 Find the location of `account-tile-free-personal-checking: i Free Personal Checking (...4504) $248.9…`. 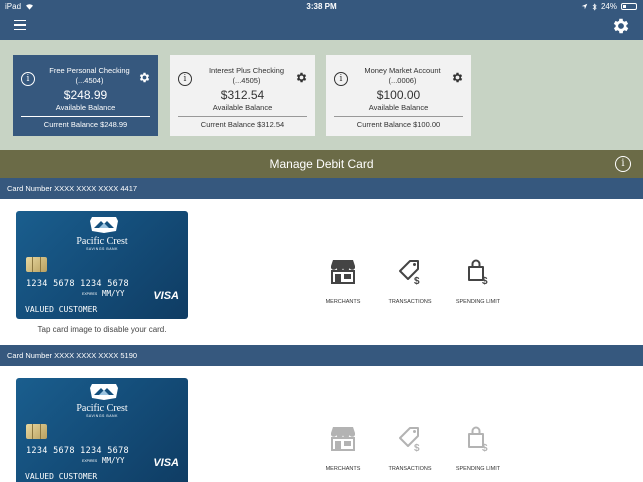

account-tile-free-personal-checking: i Free Personal Checking (...4504) $248.9… is located at coordinates (85, 95).